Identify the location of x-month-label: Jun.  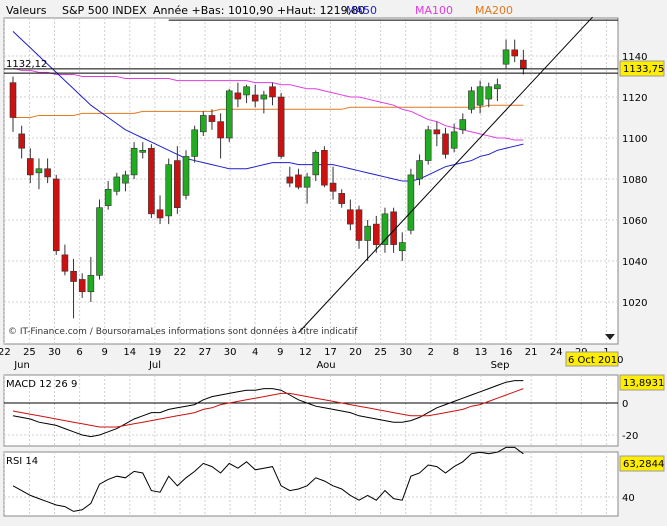
(21, 365).